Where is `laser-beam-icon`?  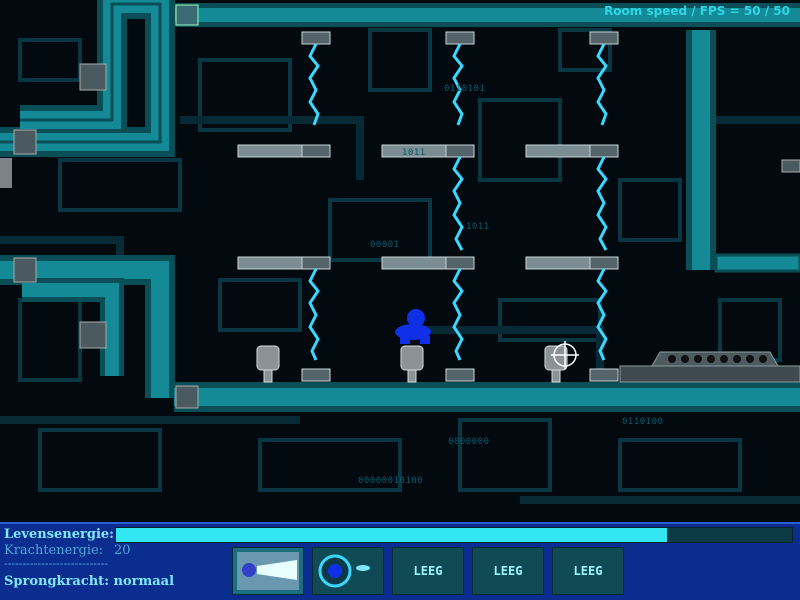 laser-beam-icon is located at coordinates (268, 571).